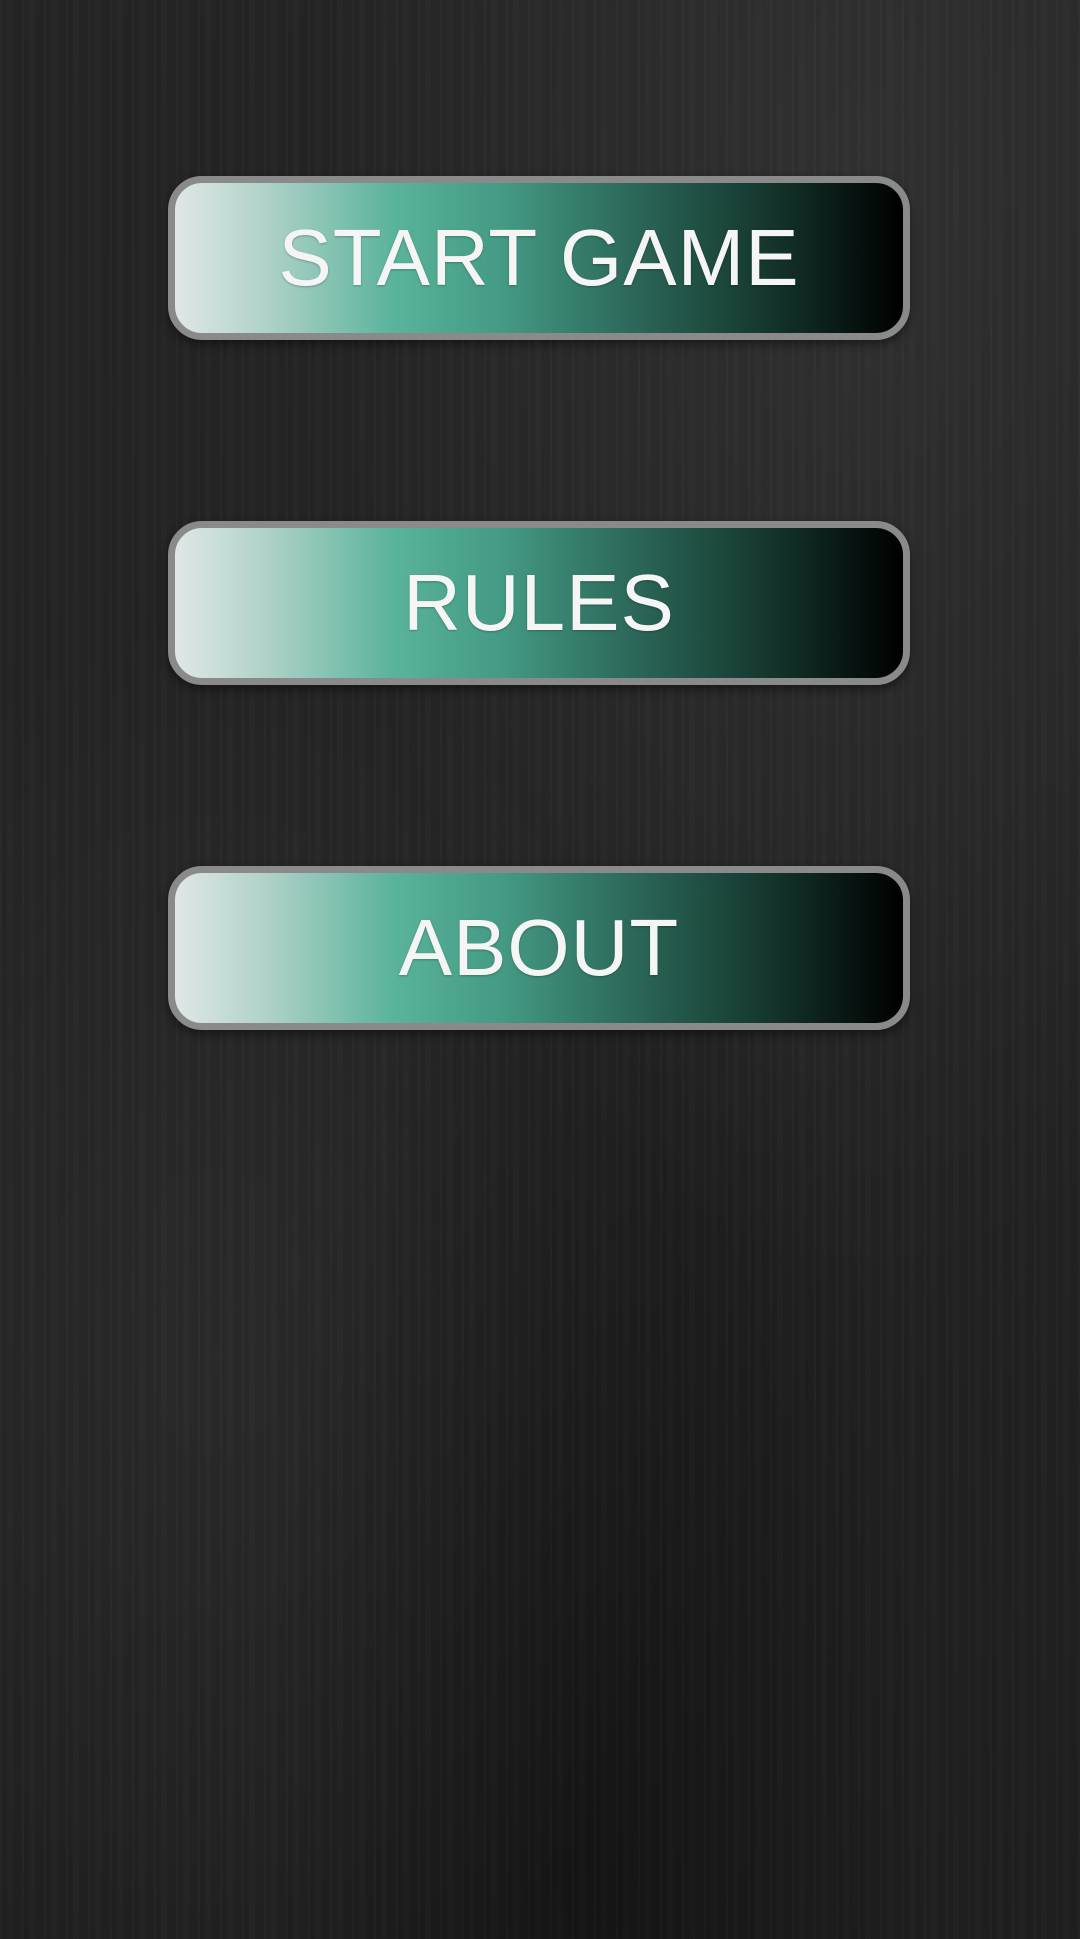 The width and height of the screenshot is (1080, 1939). I want to click on start-game-label: START GAME, so click(539, 257).